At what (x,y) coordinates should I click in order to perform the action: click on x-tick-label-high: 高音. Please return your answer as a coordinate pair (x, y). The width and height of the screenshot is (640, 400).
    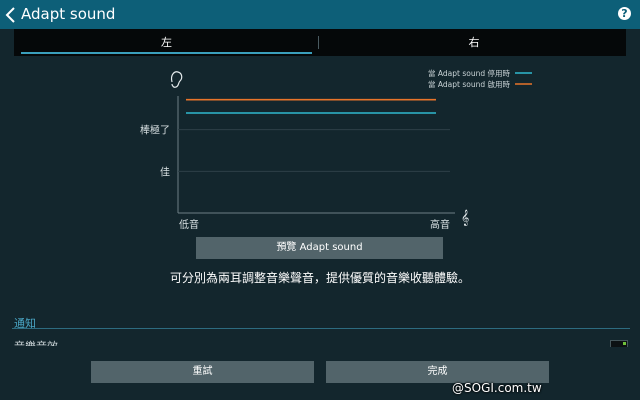
    Looking at the image, I should click on (440, 224).